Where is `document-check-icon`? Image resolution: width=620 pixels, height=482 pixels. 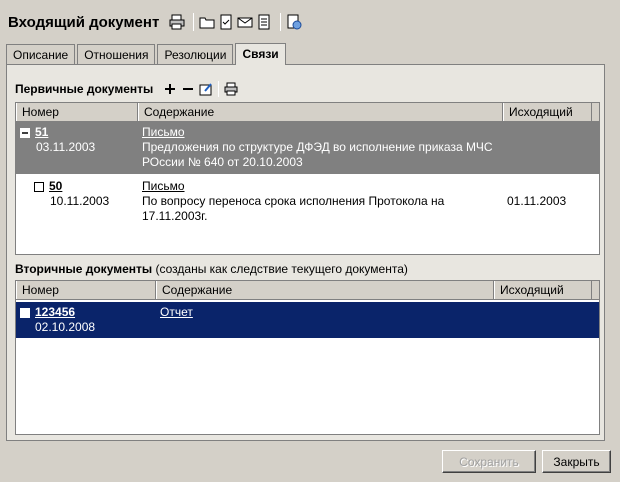 document-check-icon is located at coordinates (226, 22).